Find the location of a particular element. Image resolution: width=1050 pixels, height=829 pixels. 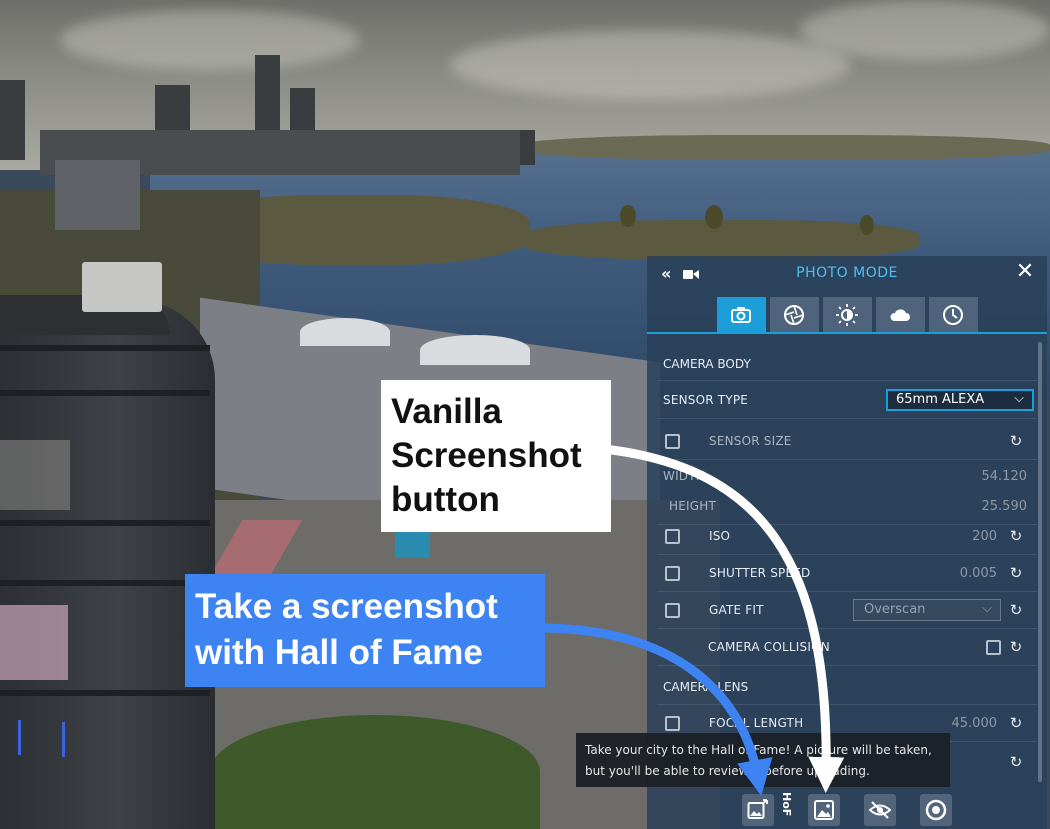

clock-icon is located at coordinates (953, 315).